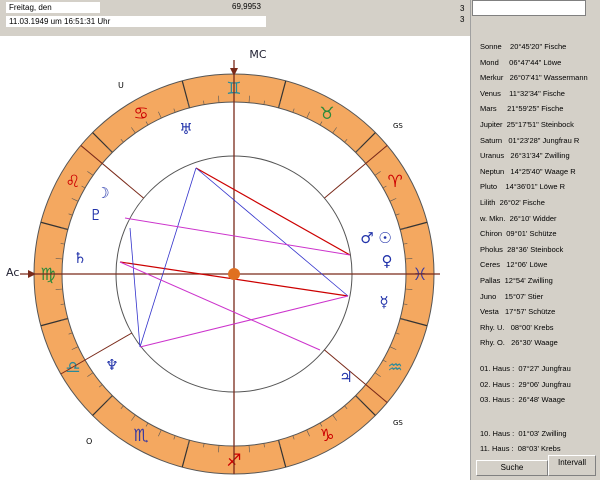 This screenshot has width=600, height=480. What do you see at coordinates (95, 215) in the screenshot?
I see `pluto-glyph: ♇` at bounding box center [95, 215].